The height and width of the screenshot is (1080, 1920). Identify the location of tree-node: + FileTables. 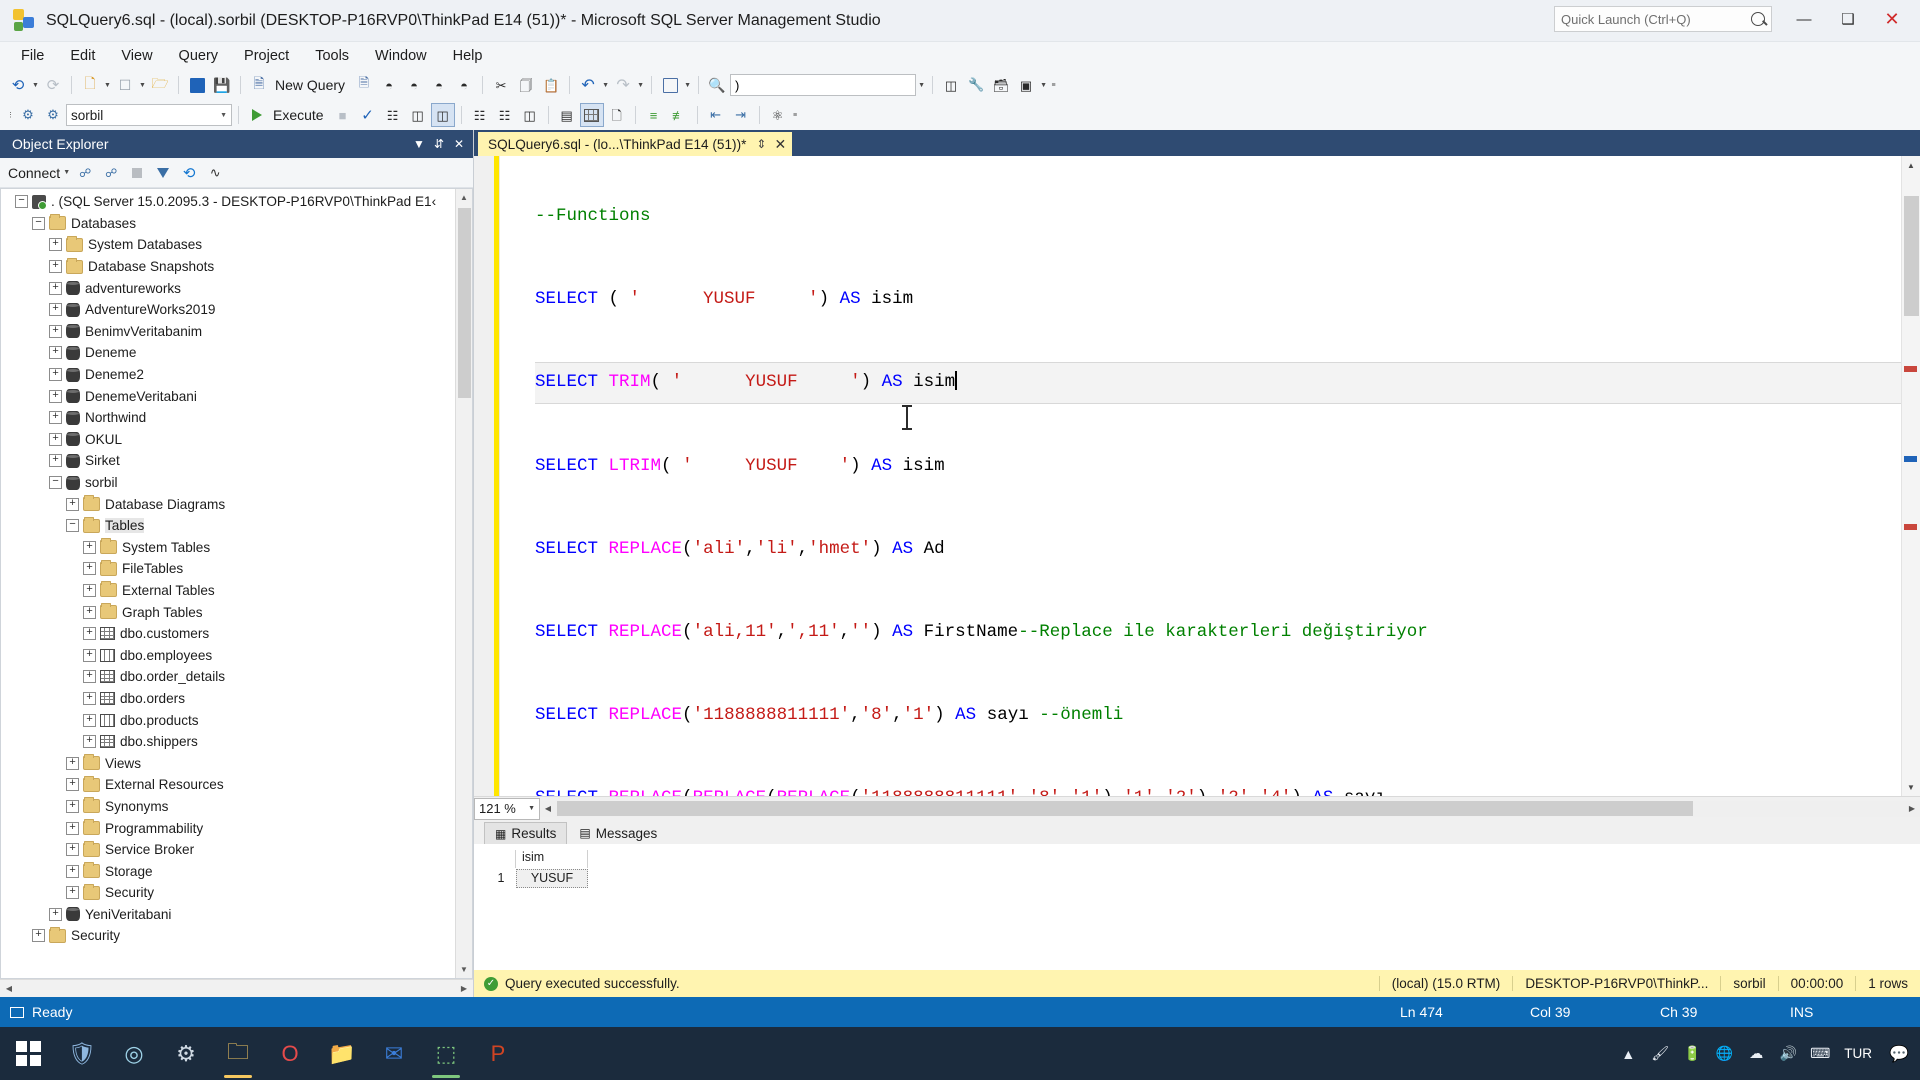
(236, 569).